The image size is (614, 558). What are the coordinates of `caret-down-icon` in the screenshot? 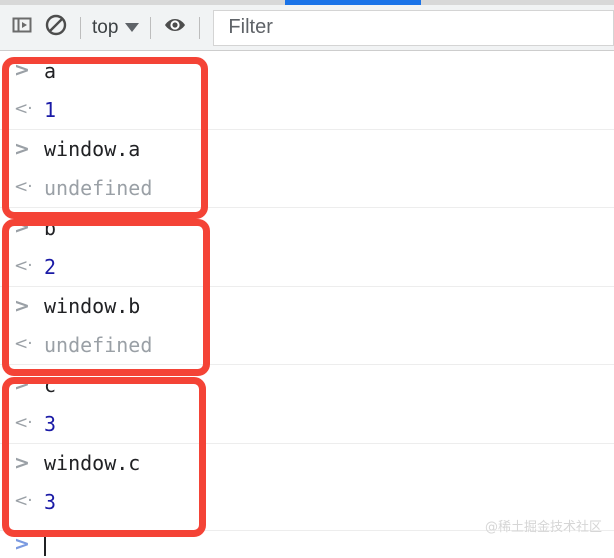 It's located at (132, 27).